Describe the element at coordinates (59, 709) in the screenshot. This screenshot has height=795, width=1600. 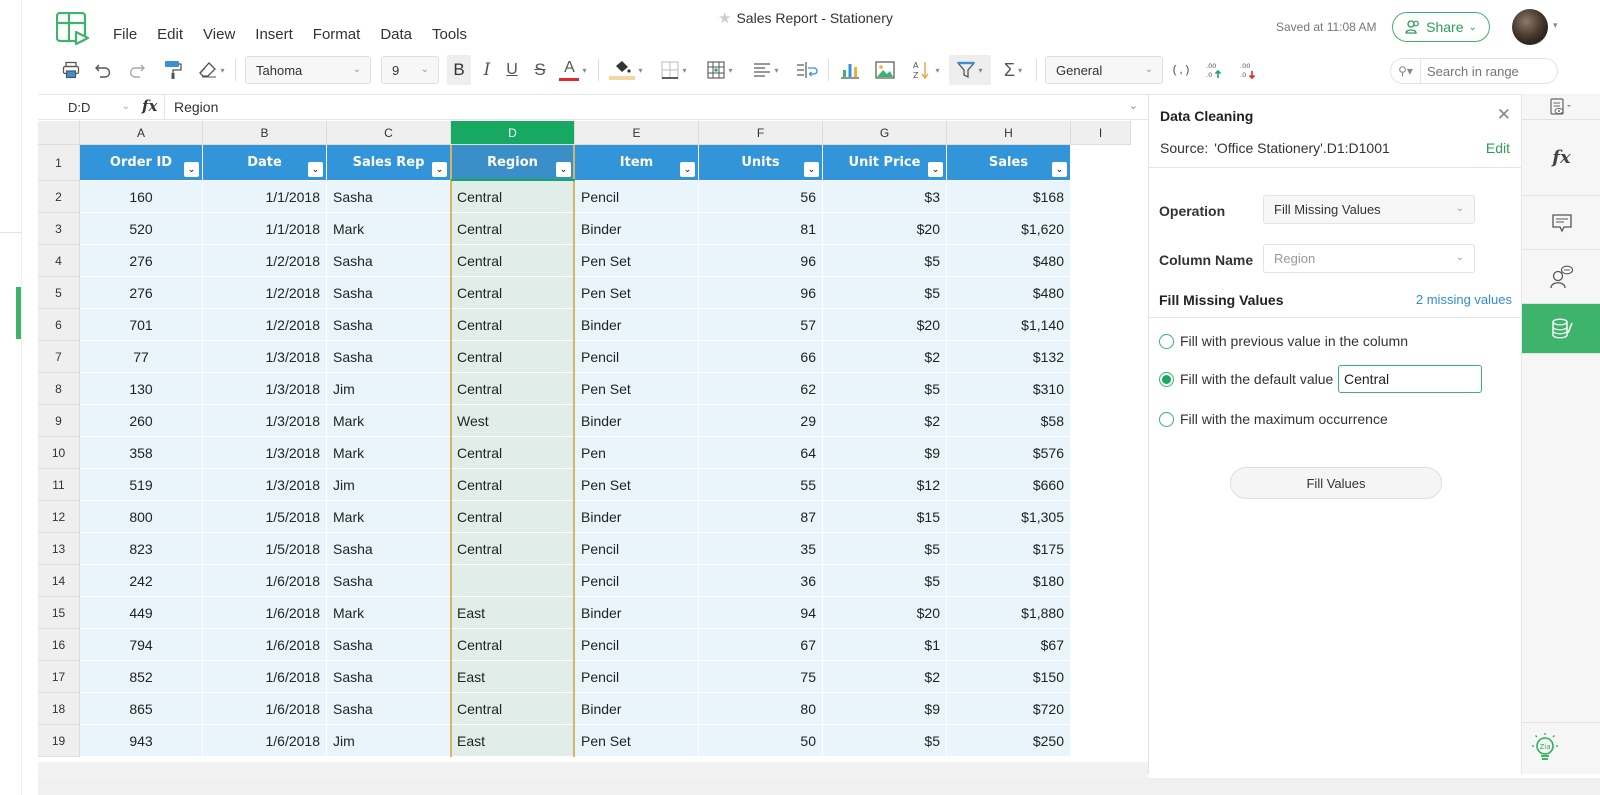
I see `row-header: 18` at that location.